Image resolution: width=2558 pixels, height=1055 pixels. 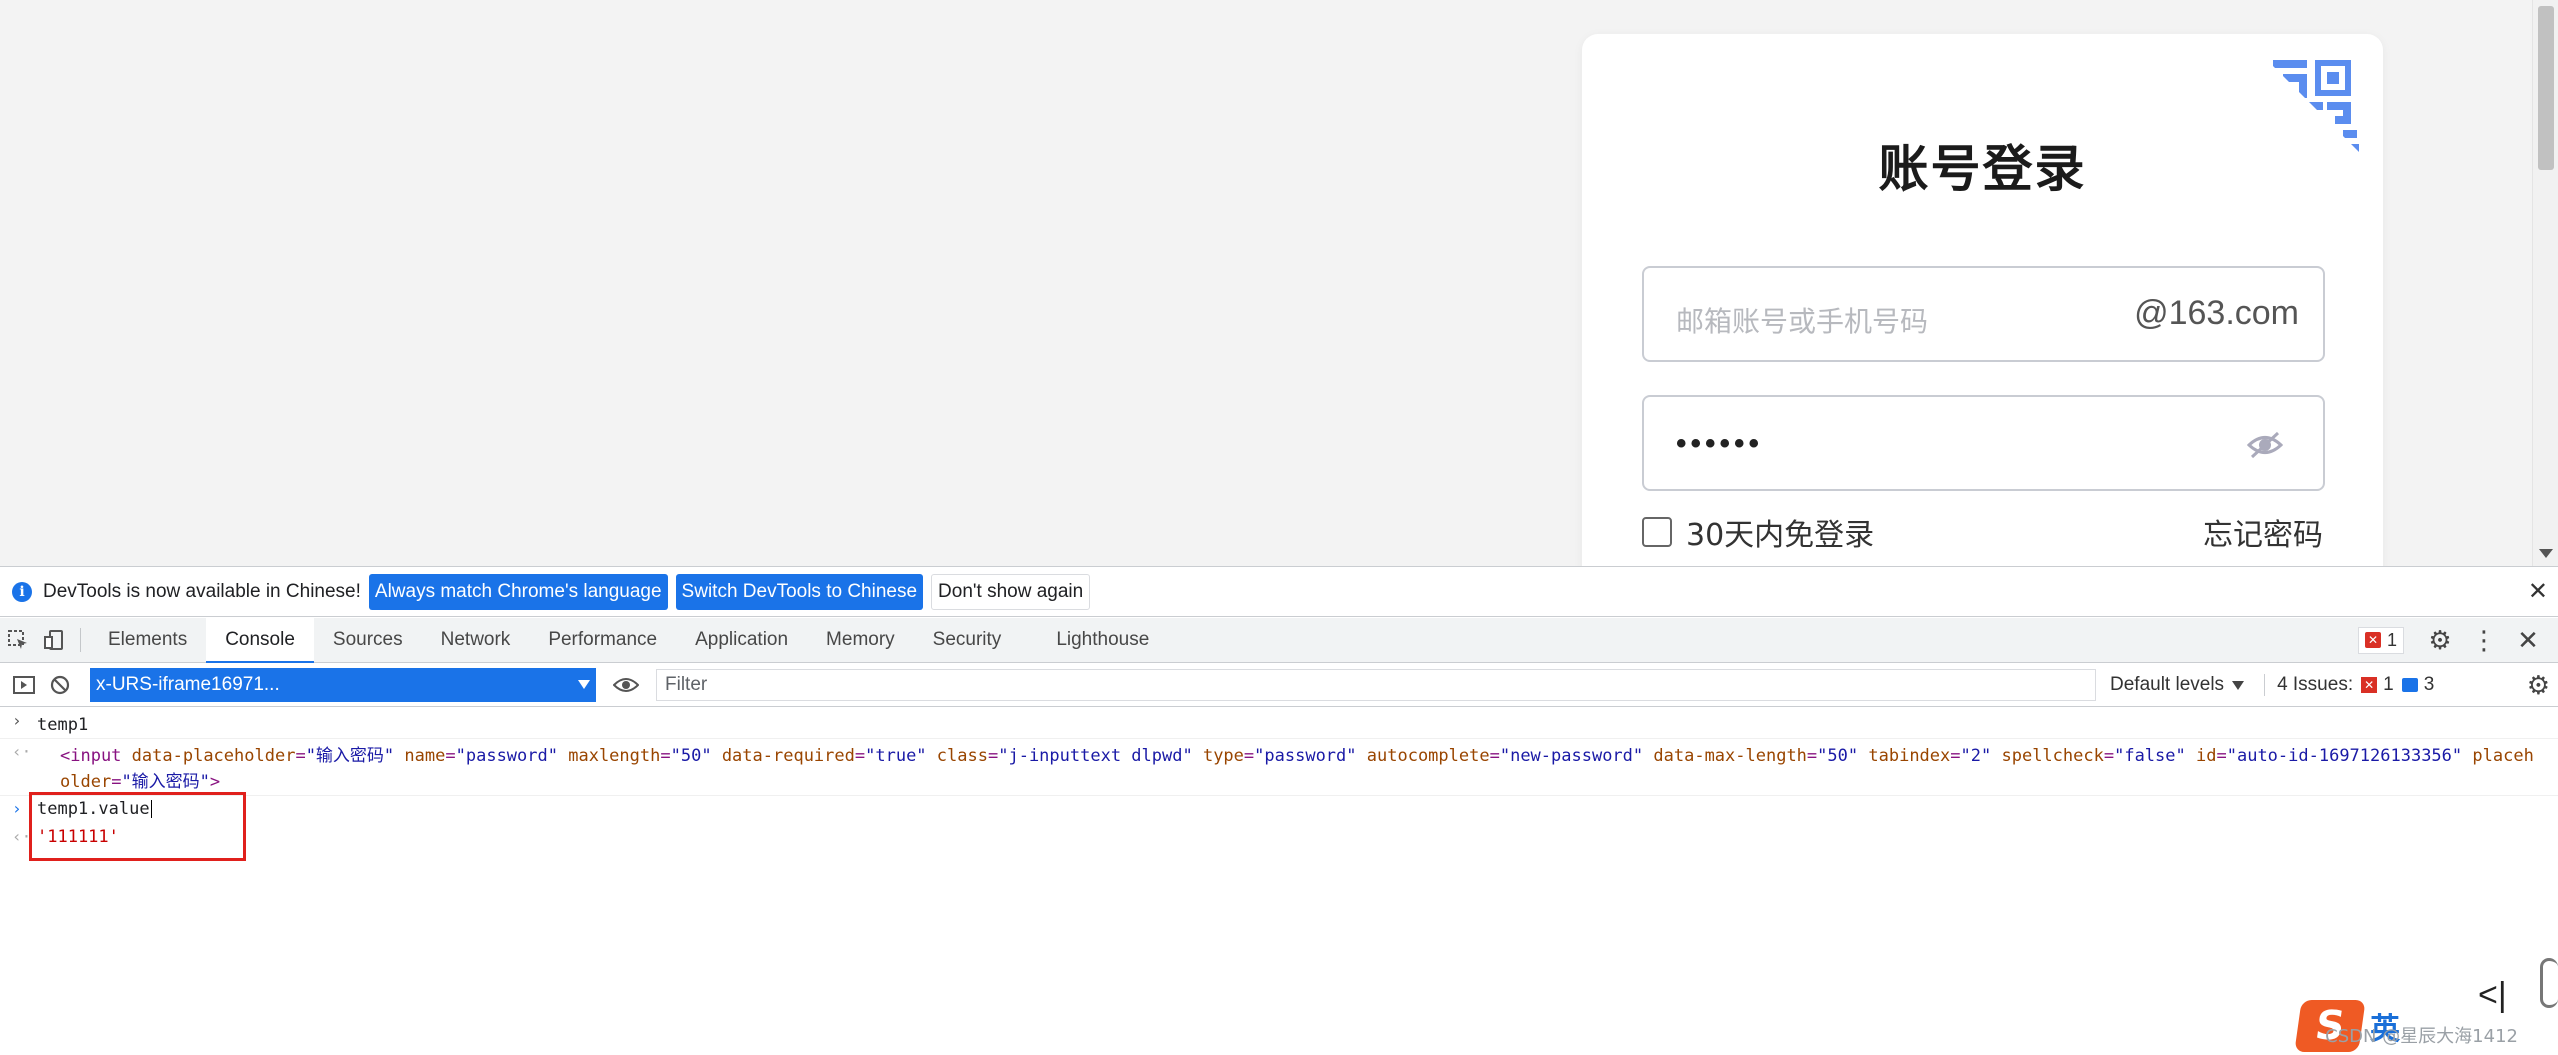 I want to click on always-match-language-button: Always match Chrome's language, so click(x=518, y=591).